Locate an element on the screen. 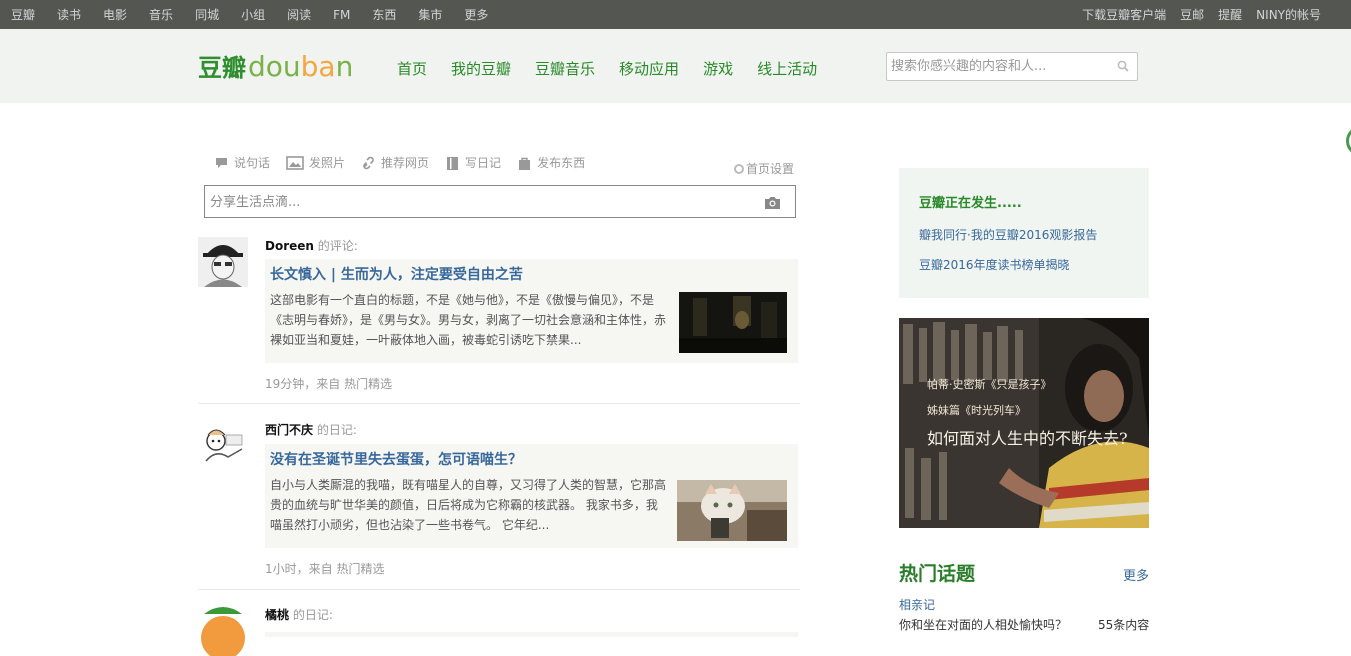 The height and width of the screenshot is (656, 1351). promo-line-2: 姊妹篇《时光列车》 is located at coordinates (976, 410).